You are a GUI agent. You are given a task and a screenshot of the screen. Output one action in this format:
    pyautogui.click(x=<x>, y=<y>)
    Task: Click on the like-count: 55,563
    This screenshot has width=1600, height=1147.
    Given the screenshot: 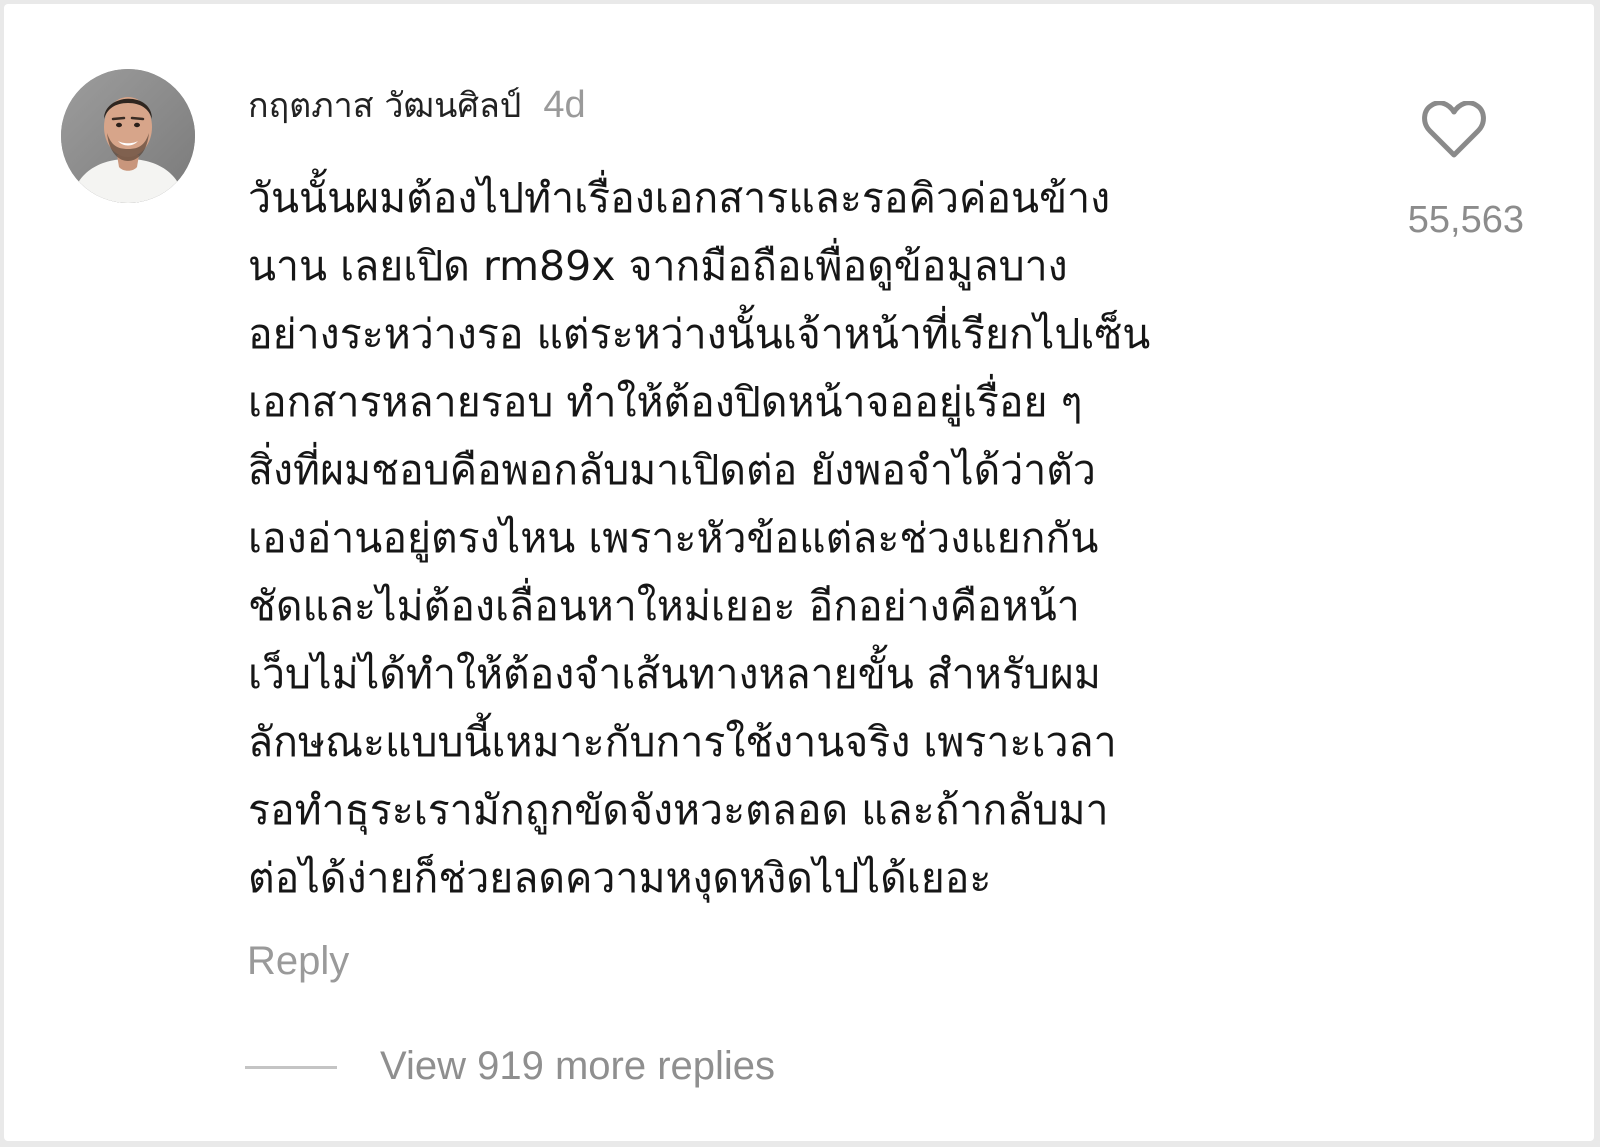 What is the action you would take?
    pyautogui.click(x=1465, y=220)
    